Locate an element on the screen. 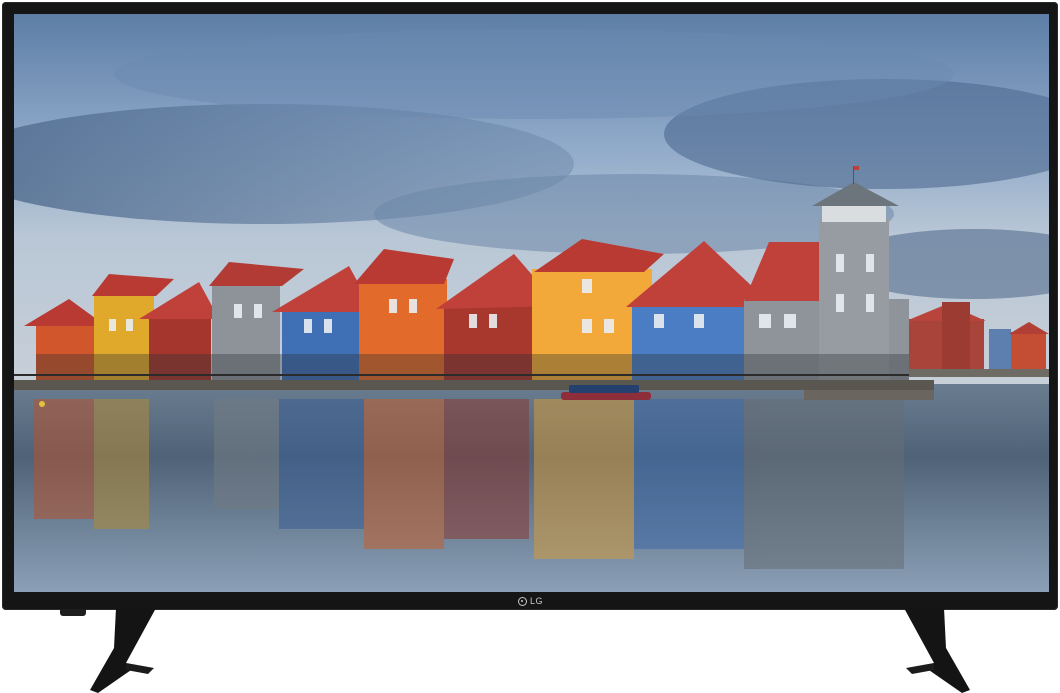 This screenshot has height=693, width=1060. stand-right is located at coordinates (937, 650).